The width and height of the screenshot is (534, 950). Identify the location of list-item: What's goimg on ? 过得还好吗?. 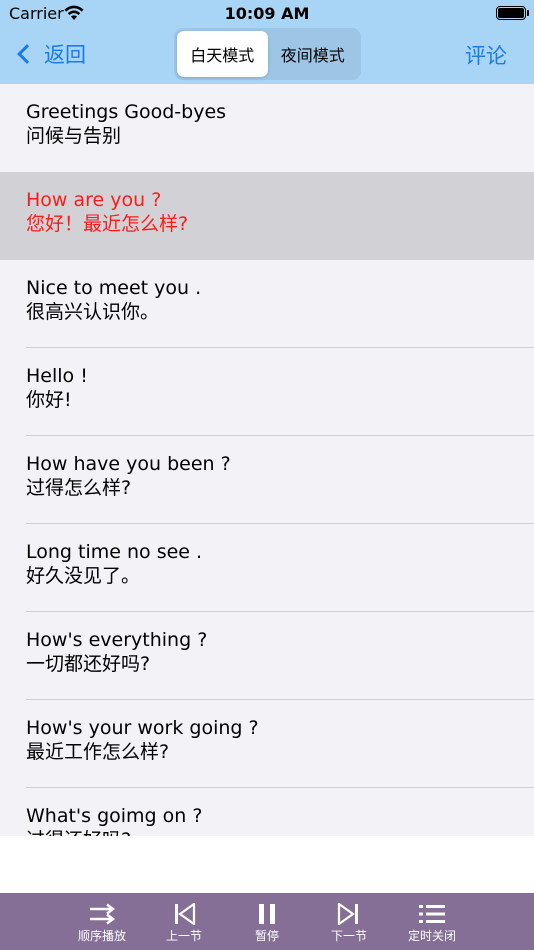
(267, 812).